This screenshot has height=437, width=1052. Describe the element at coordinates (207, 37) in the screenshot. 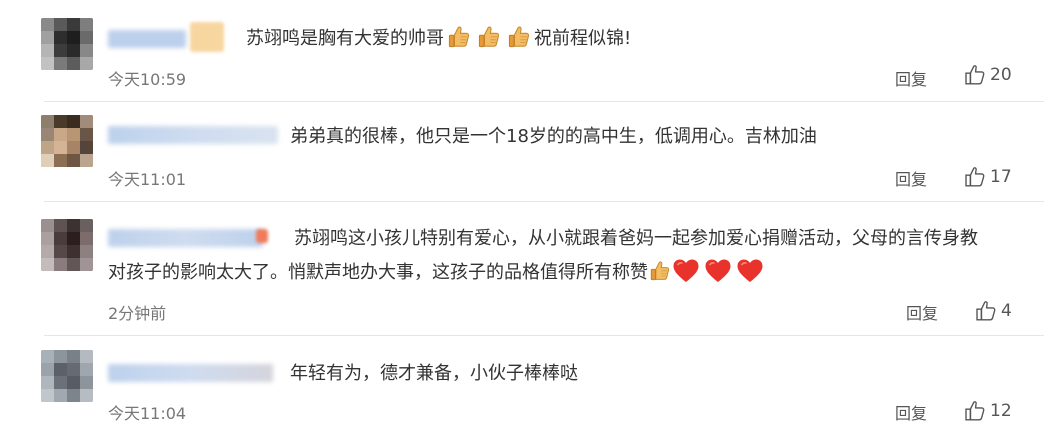

I see `user-badge-icon` at that location.